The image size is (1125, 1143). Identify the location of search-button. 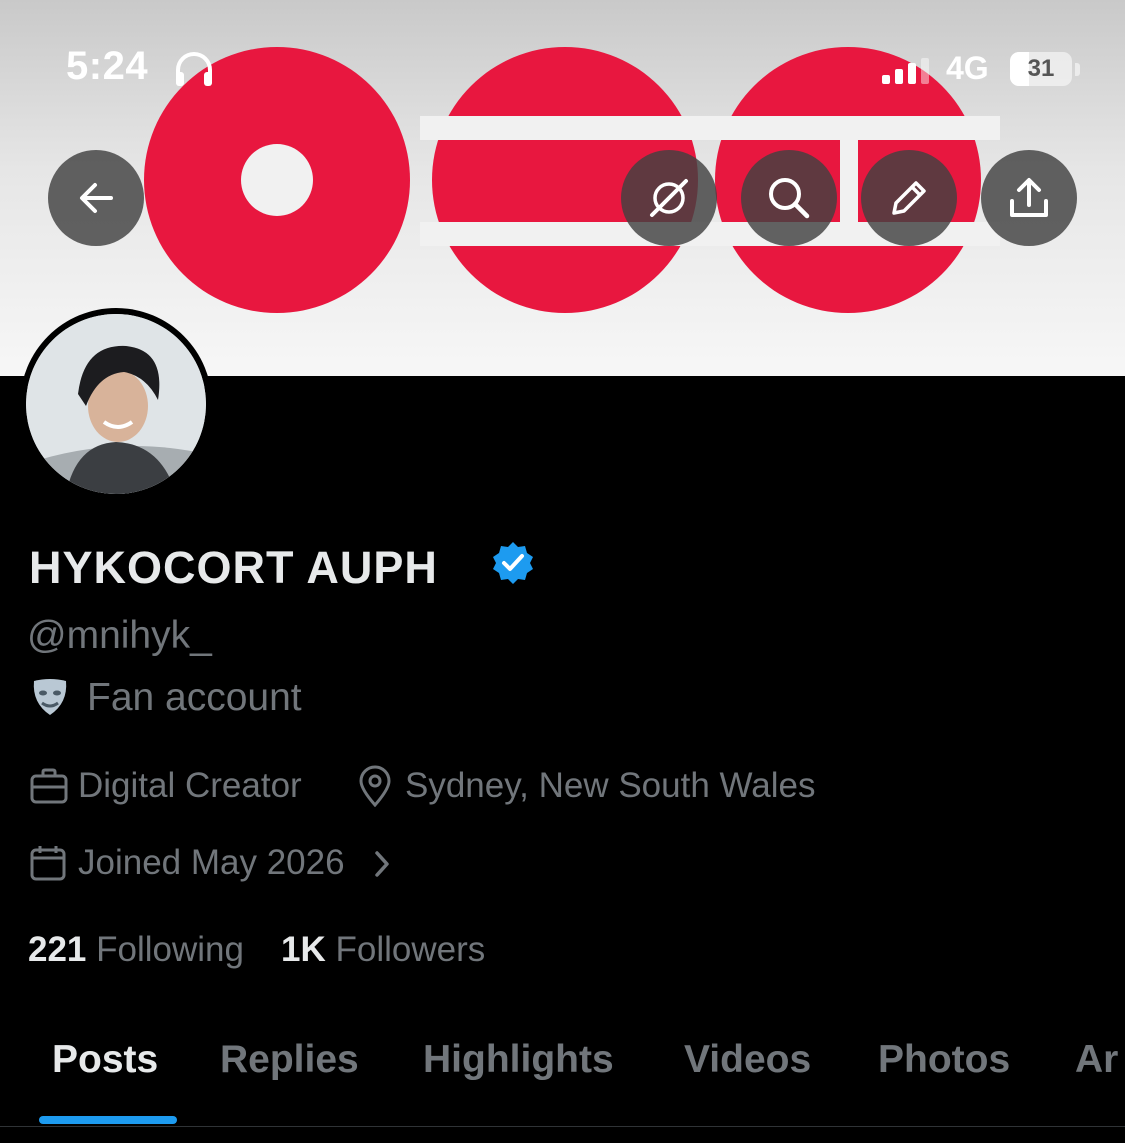
(789, 198).